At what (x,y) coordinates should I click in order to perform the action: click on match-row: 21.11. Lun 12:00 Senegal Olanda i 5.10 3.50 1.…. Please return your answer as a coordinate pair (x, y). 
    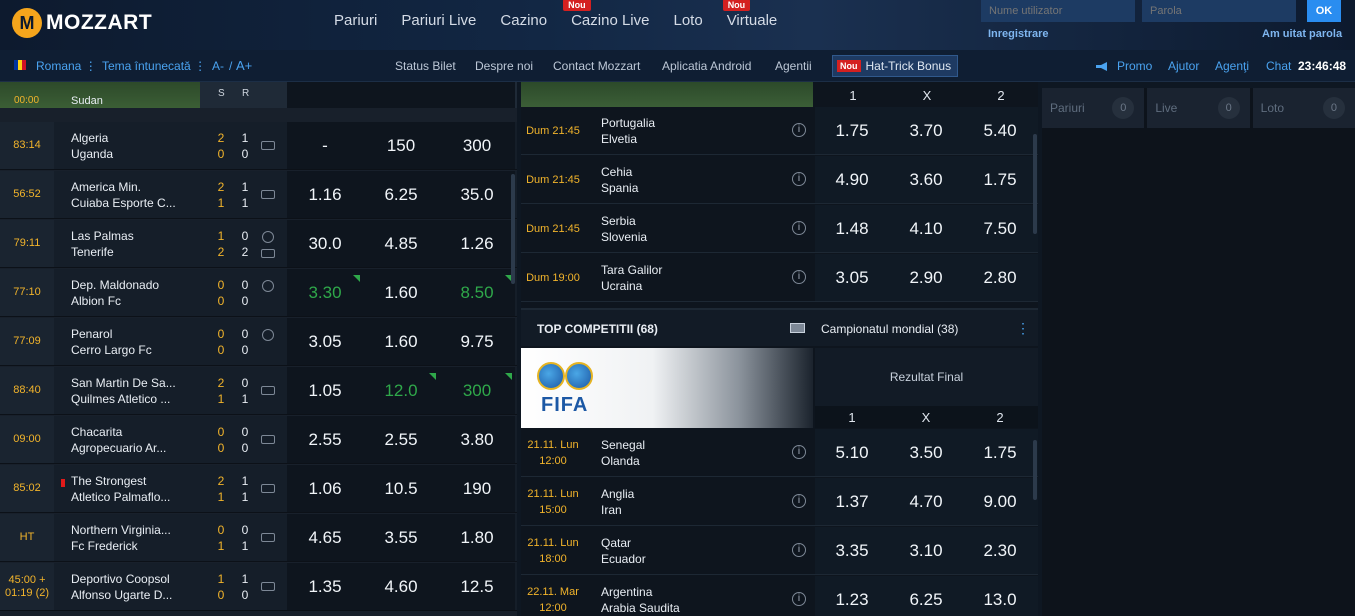
    Looking at the image, I should click on (779, 453).